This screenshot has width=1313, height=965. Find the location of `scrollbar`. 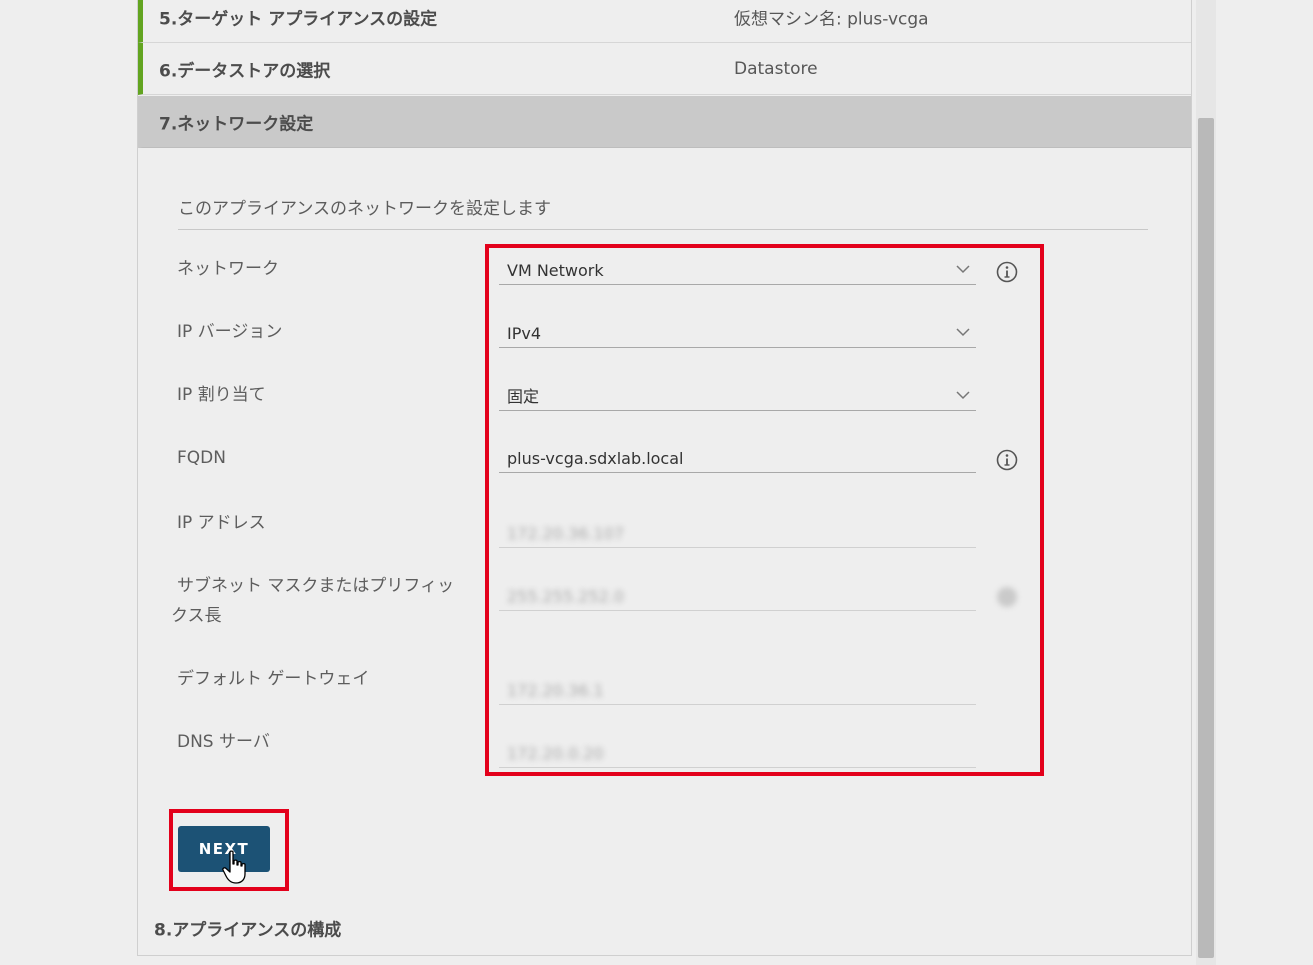

scrollbar is located at coordinates (1206, 482).